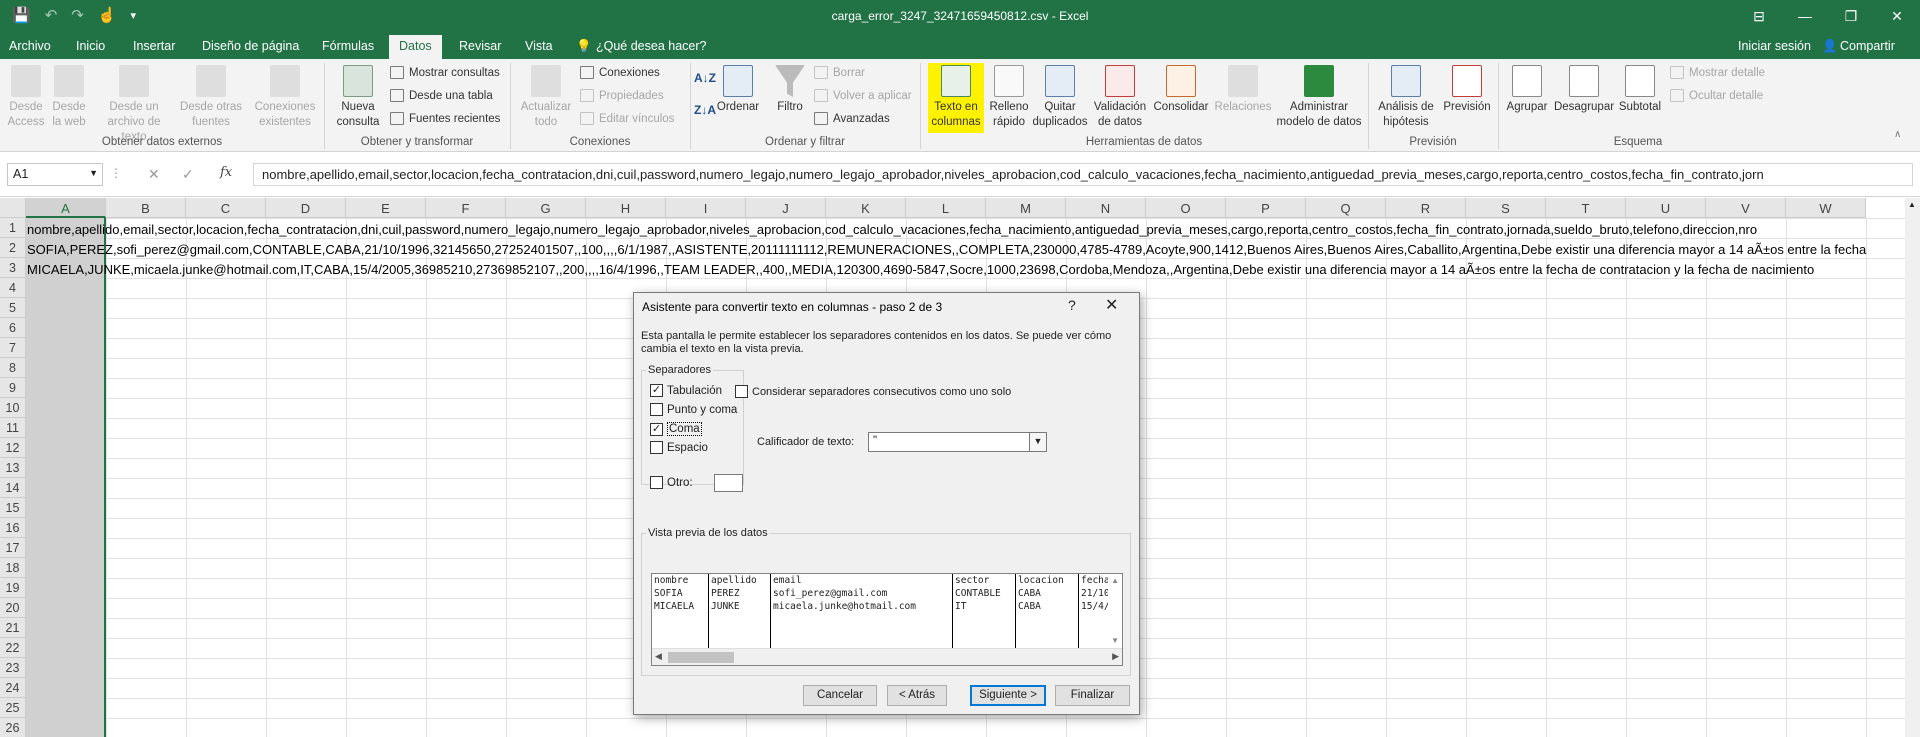 This screenshot has height=737, width=1920. Describe the element at coordinates (13, 688) in the screenshot. I see `row-header-24: 24` at that location.